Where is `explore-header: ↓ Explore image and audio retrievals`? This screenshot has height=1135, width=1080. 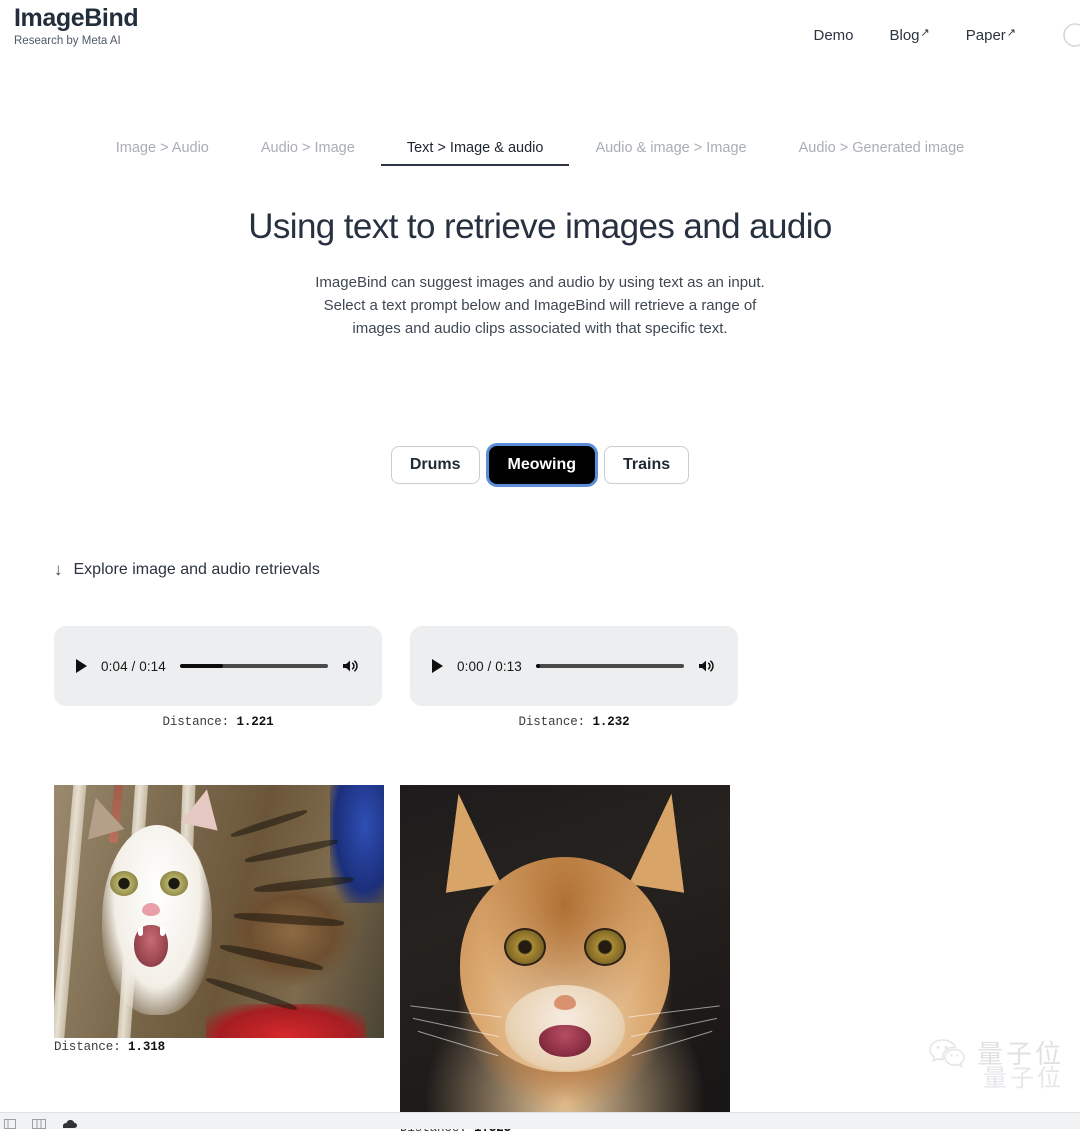
explore-header: ↓ Explore image and audio retrievals is located at coordinates (187, 570).